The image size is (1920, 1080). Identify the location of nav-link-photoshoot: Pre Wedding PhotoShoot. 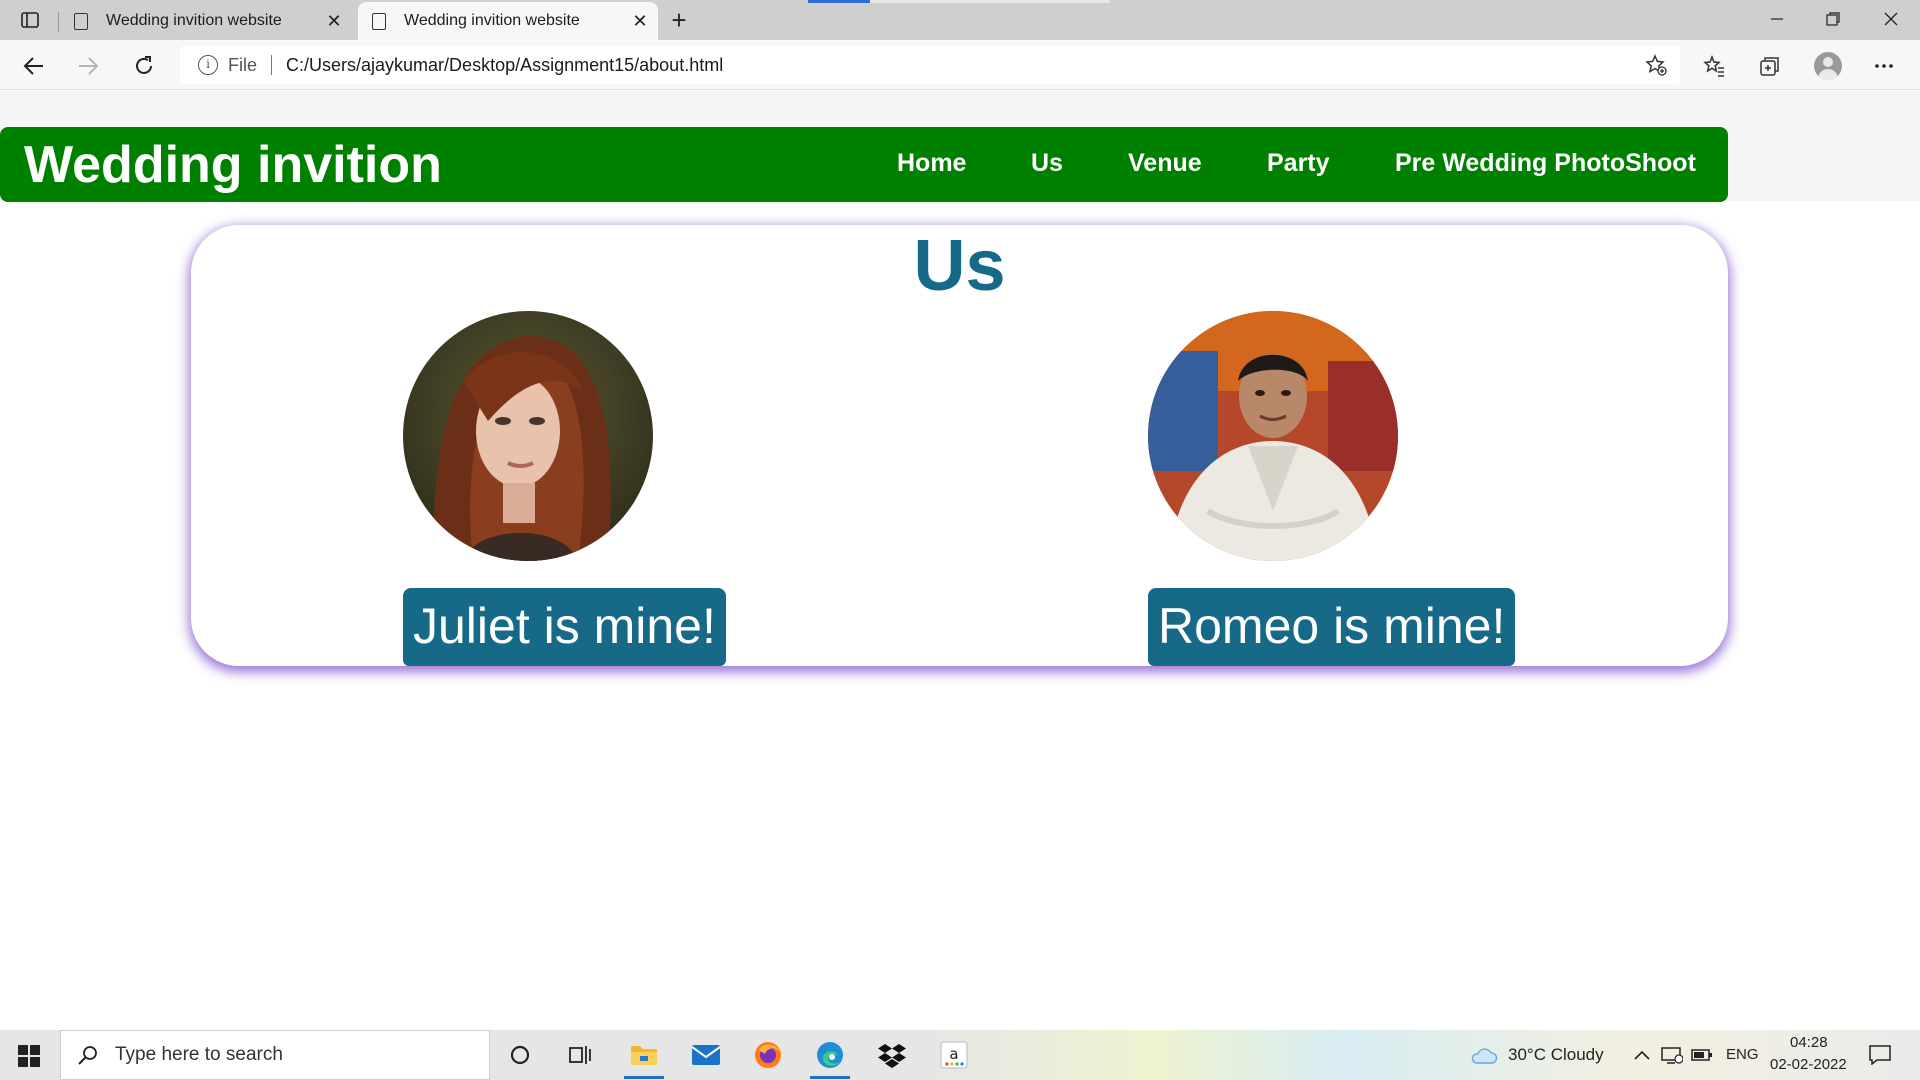
(1545, 163).